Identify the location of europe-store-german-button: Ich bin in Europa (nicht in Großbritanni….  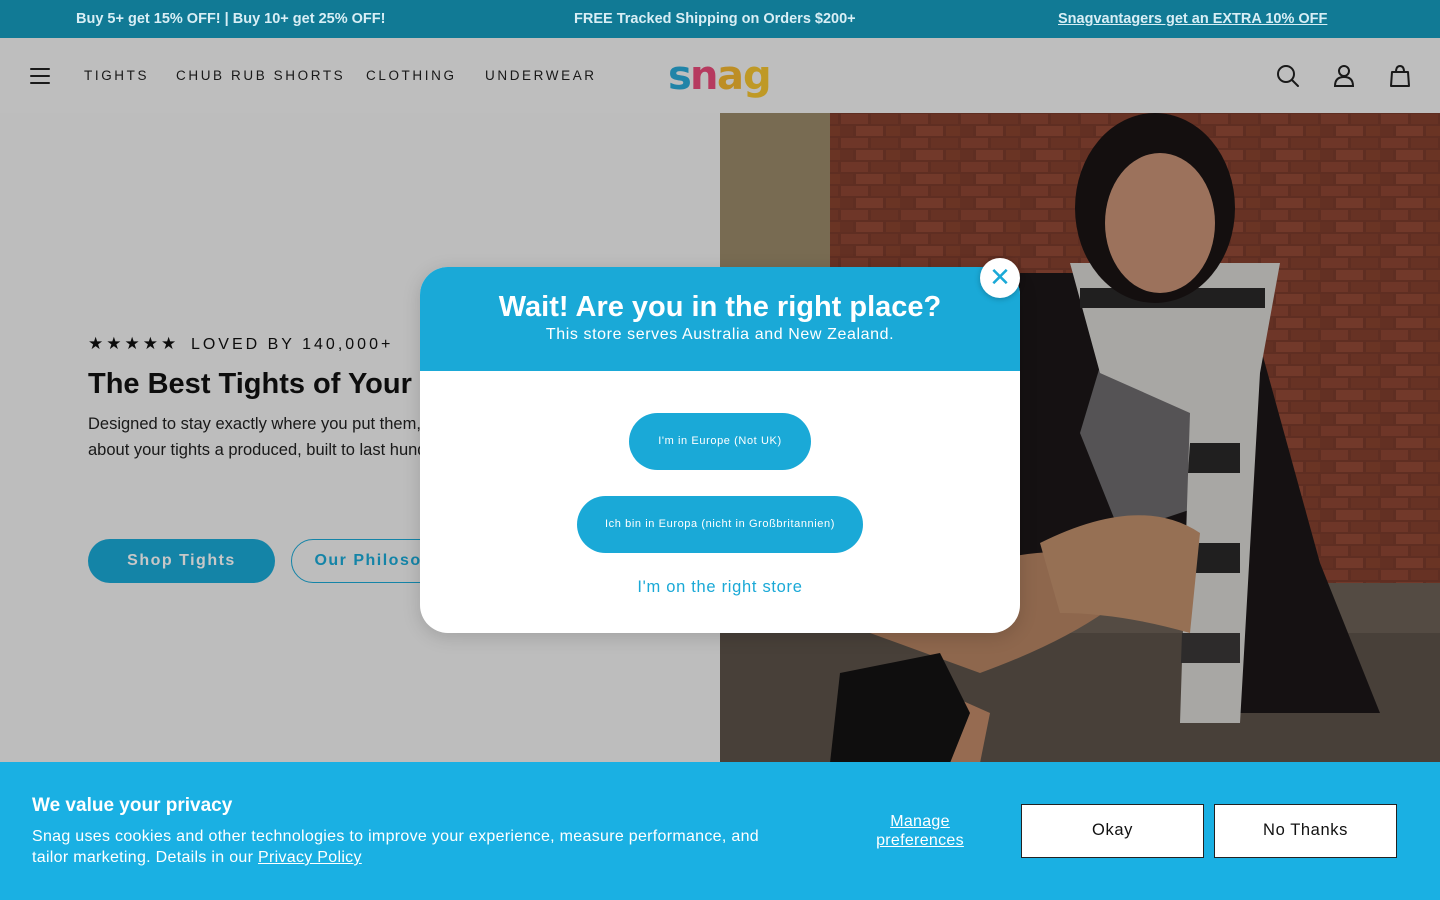
(720, 524).